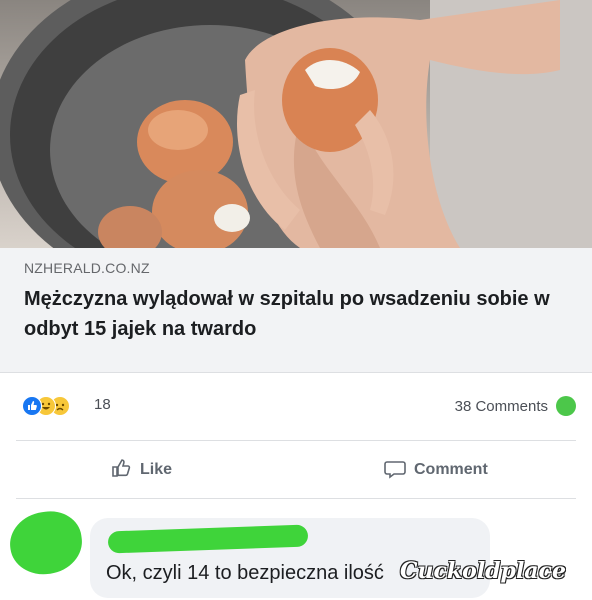 The image size is (592, 600). What do you see at coordinates (102, 404) in the screenshot?
I see `reaction-count: 18` at bounding box center [102, 404].